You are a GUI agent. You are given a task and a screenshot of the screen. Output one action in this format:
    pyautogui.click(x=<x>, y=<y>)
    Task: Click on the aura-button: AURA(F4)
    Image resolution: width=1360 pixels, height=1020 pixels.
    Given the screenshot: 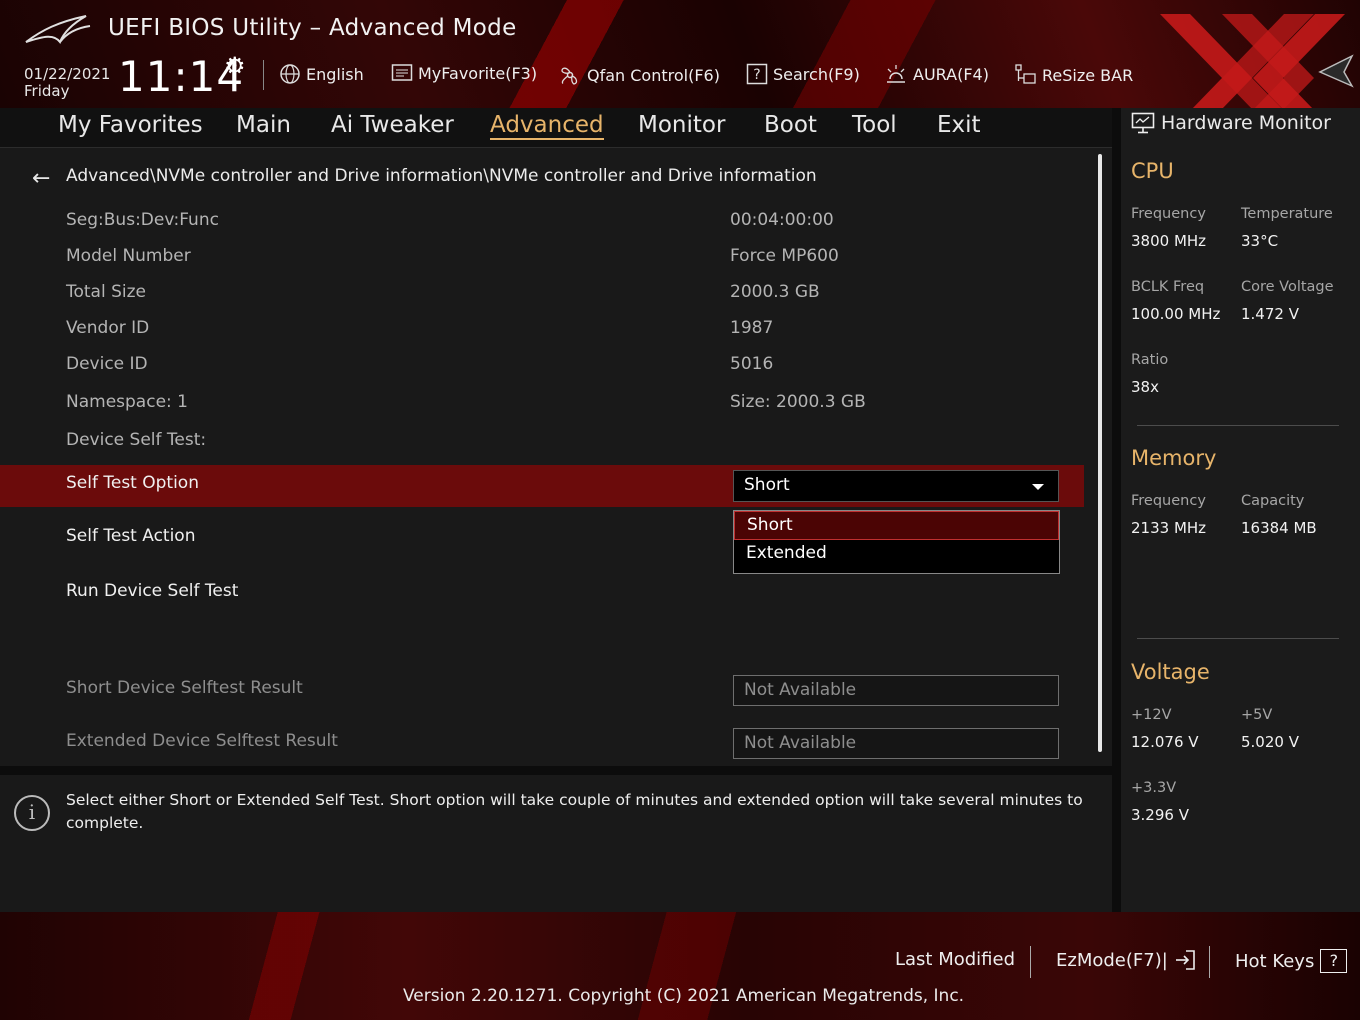 What is the action you would take?
    pyautogui.click(x=936, y=74)
    